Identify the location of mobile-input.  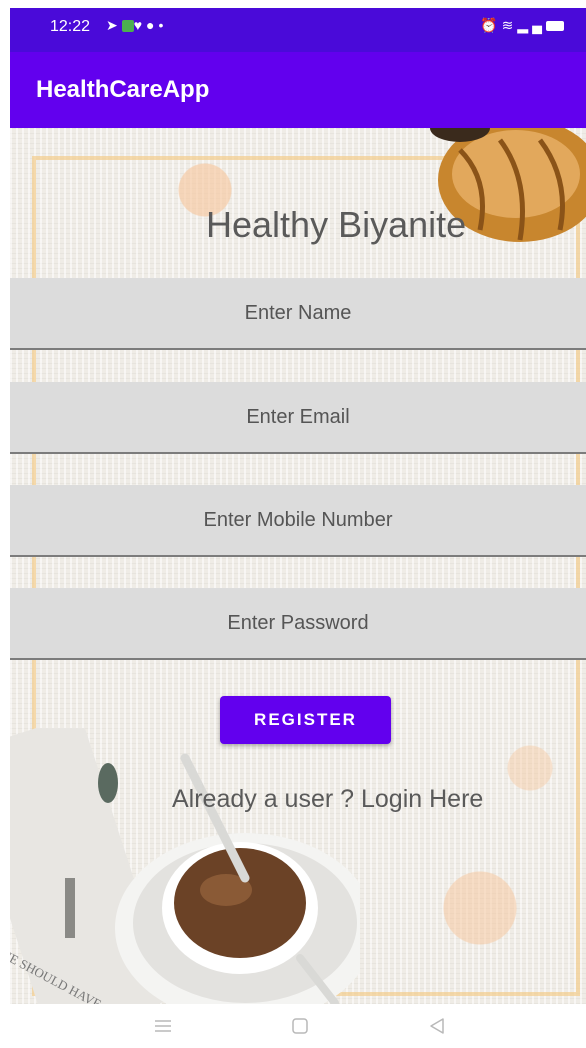
(298, 520).